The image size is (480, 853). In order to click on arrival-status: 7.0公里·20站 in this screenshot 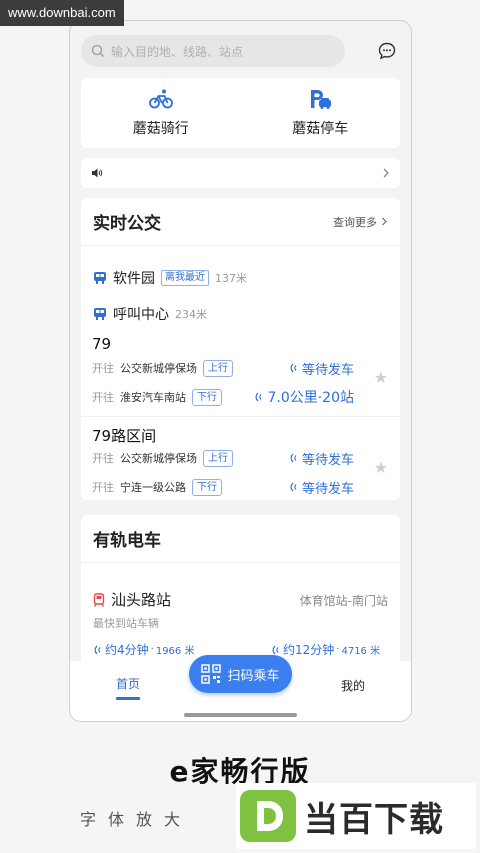, I will do `click(304, 397)`.